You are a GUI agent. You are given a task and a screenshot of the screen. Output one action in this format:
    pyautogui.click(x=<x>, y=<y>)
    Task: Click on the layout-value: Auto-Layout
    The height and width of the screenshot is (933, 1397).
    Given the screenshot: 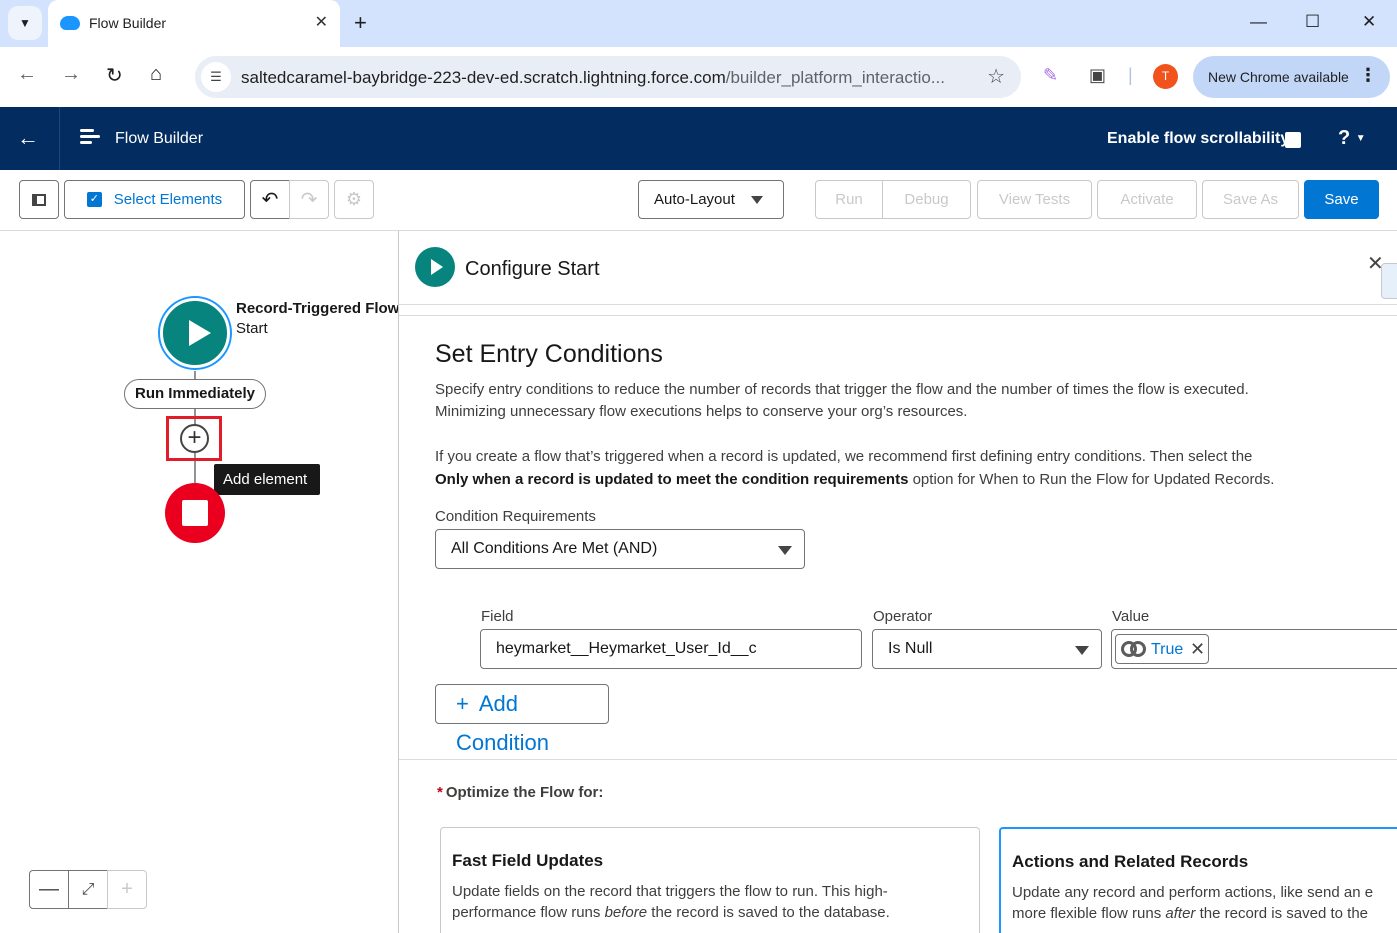 What is the action you would take?
    pyautogui.click(x=694, y=199)
    